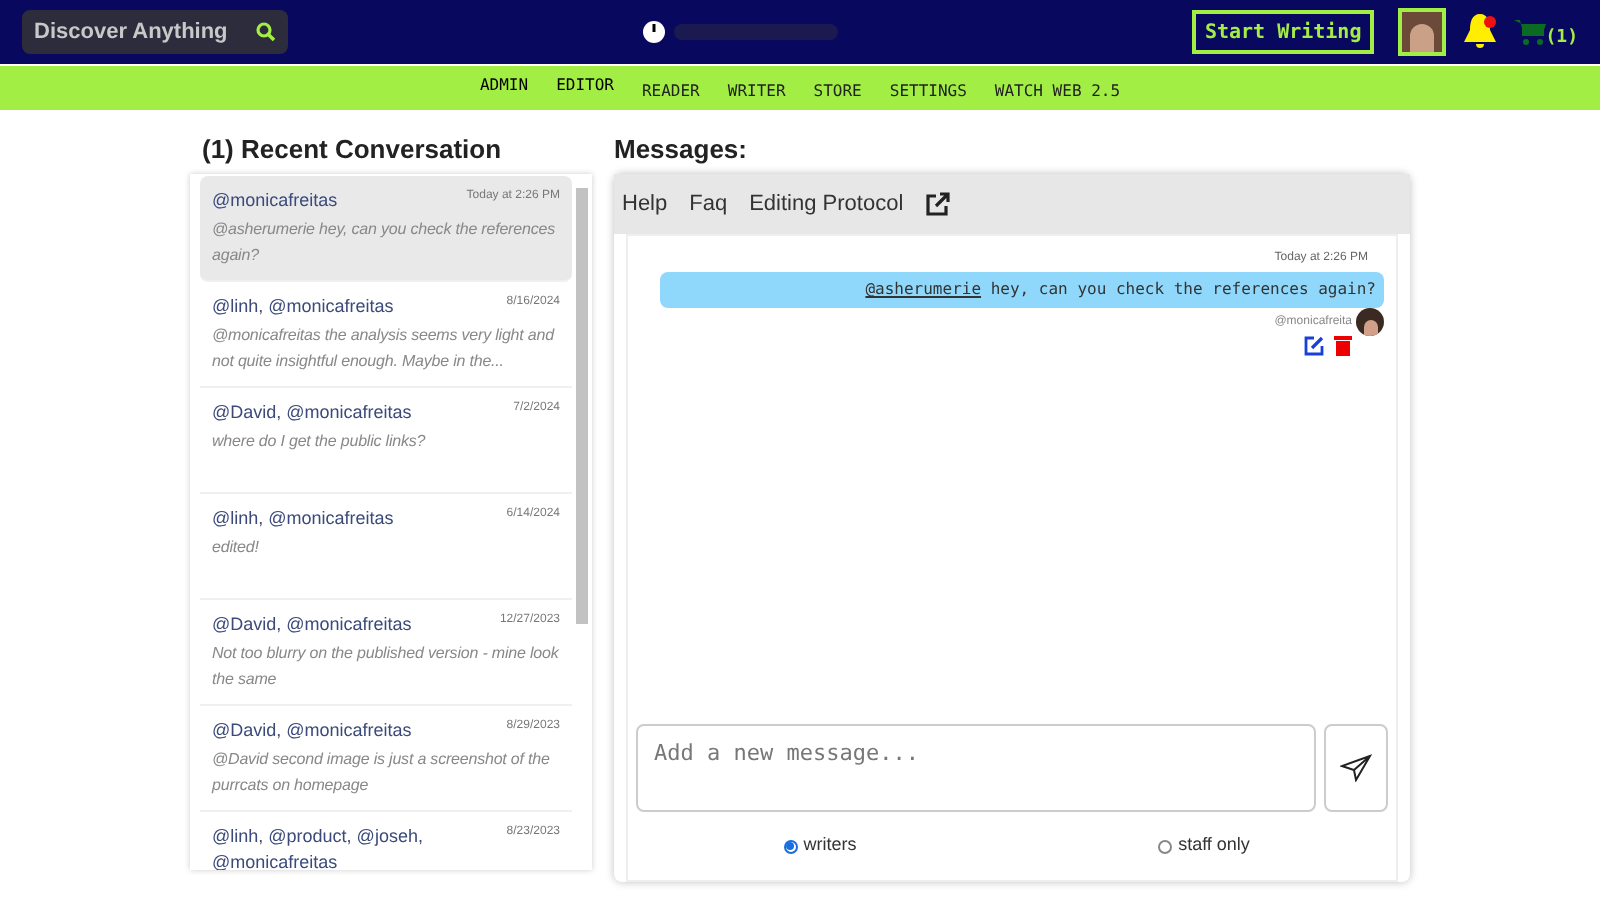 This screenshot has height=900, width=1600. Describe the element at coordinates (928, 91) in the screenshot. I see `nav-link: SETTINGS` at that location.